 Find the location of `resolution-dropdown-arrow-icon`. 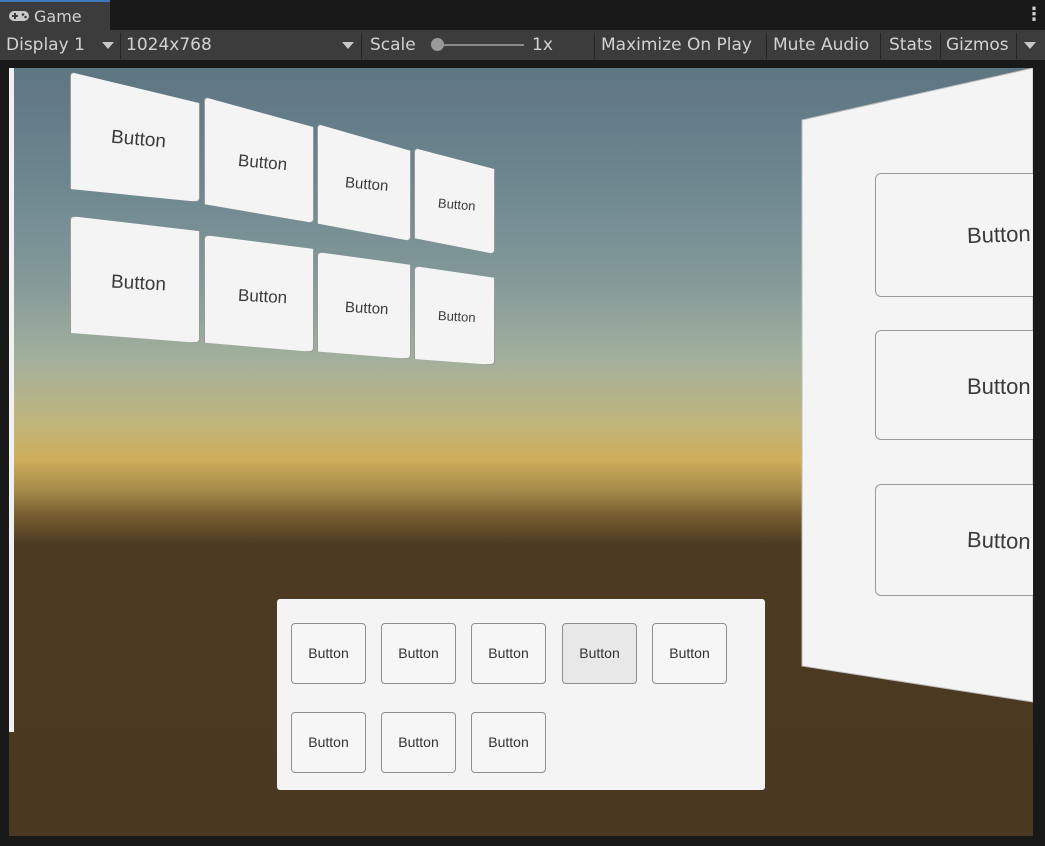

resolution-dropdown-arrow-icon is located at coordinates (348, 45).